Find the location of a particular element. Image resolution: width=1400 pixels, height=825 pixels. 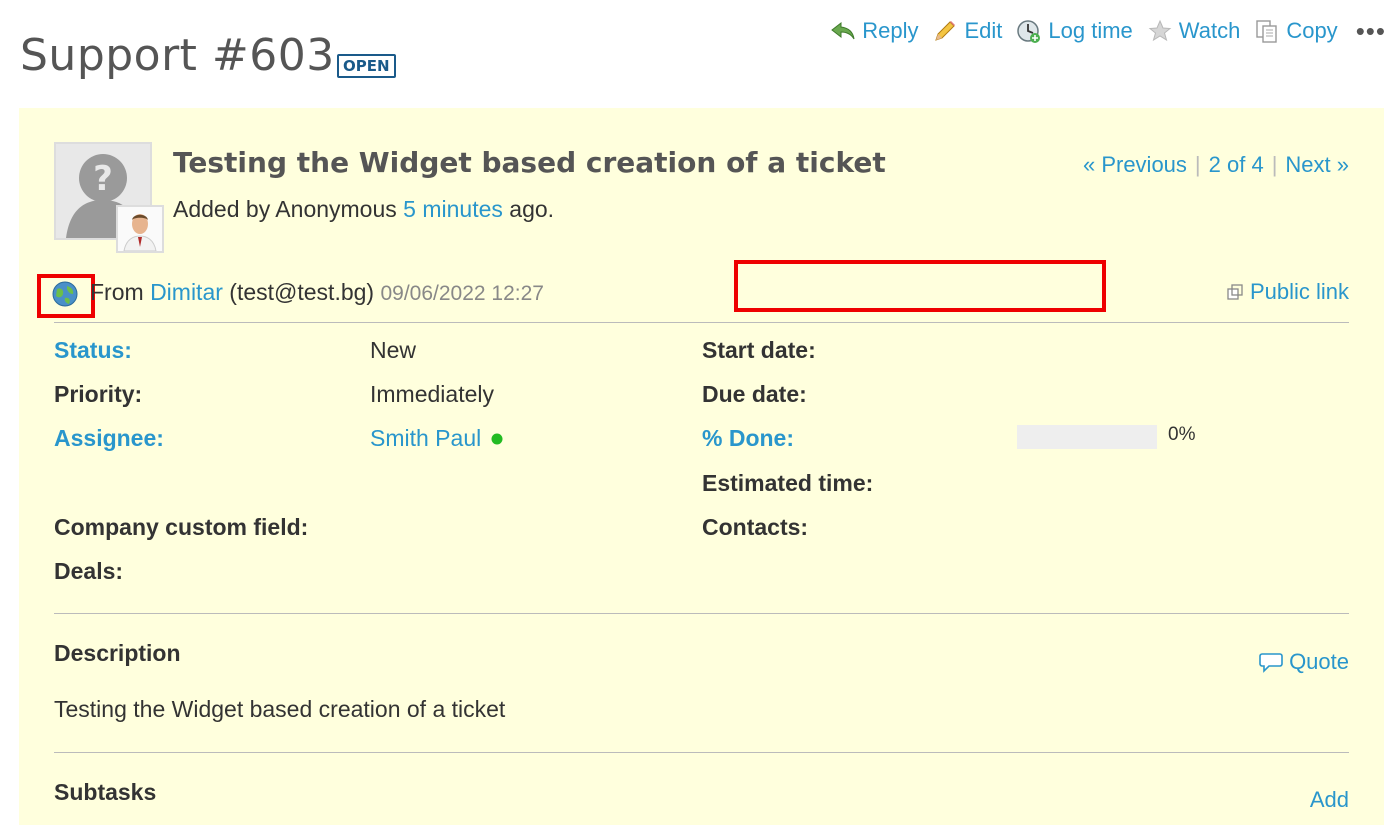

issue-navigation: « Previous | 2 of 4 | Next » is located at coordinates (1216, 165).